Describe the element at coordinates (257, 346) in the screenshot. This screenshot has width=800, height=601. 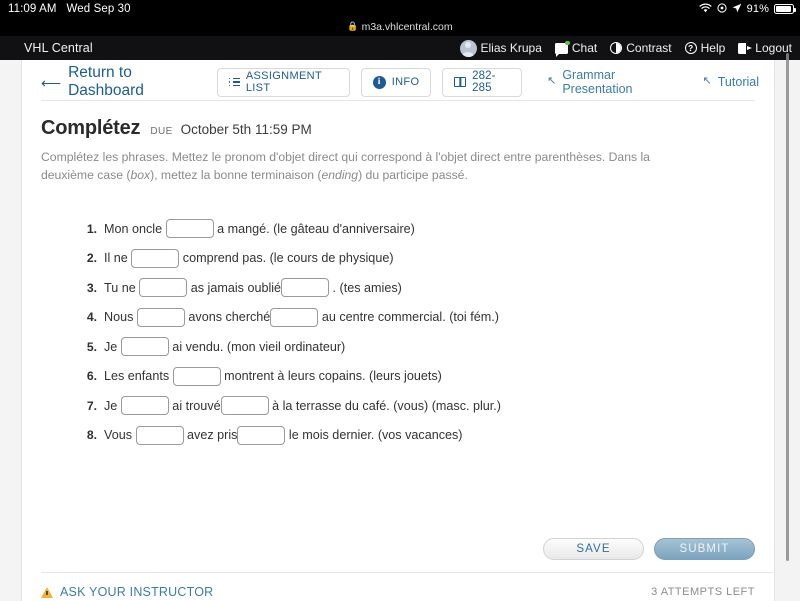
I see `question-text-segment: ai vendu. (mon vieil ordinateur)` at that location.